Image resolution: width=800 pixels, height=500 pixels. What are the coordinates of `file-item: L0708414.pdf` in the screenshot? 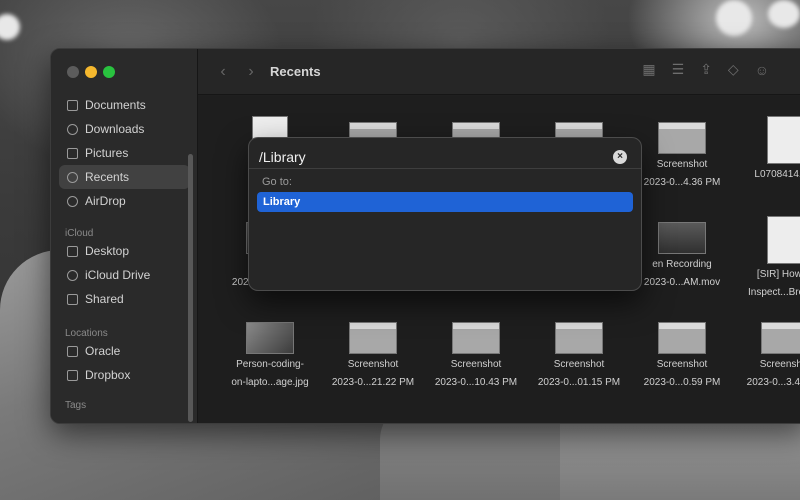 It's located at (767, 149).